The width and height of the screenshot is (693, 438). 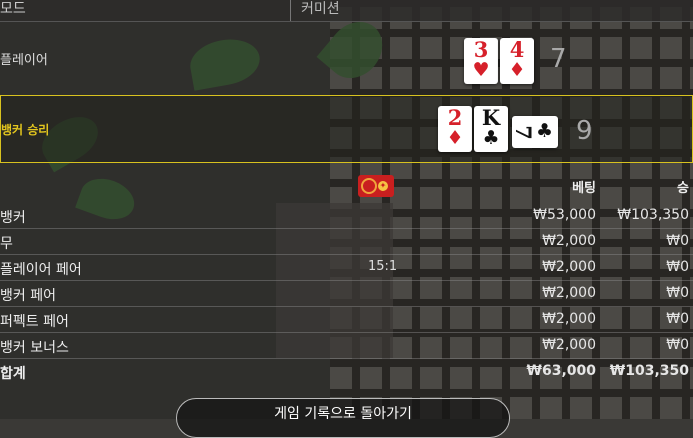 I want to click on table-row: 뱅커 보너스 ₩2,000 ₩0, so click(x=346, y=346).